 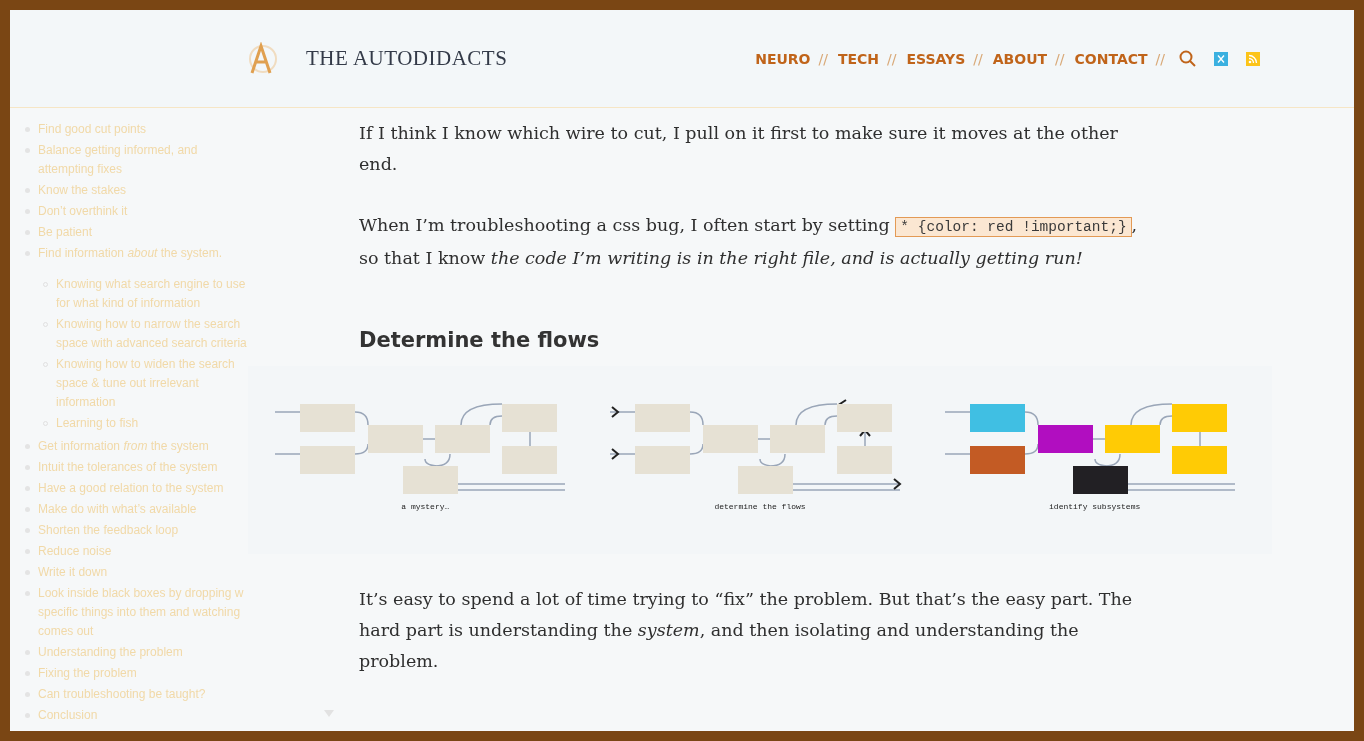 I want to click on toc-link: Reduce noise, so click(x=75, y=551).